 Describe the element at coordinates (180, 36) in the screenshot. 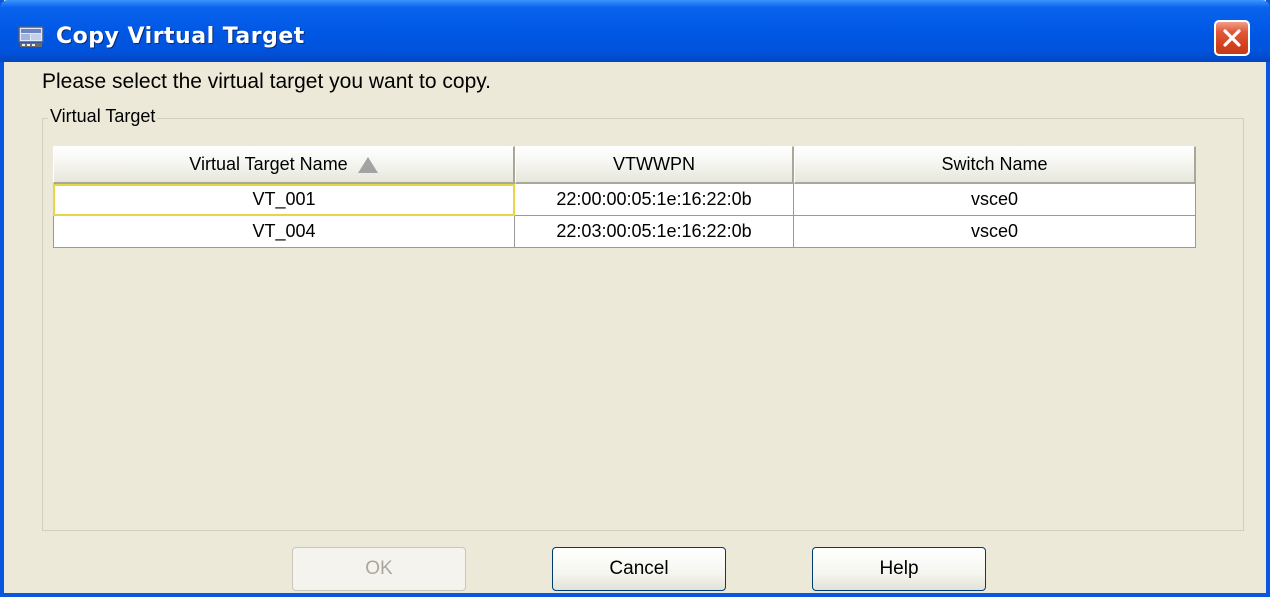

I see `window-title: Copy Virtual Target` at that location.